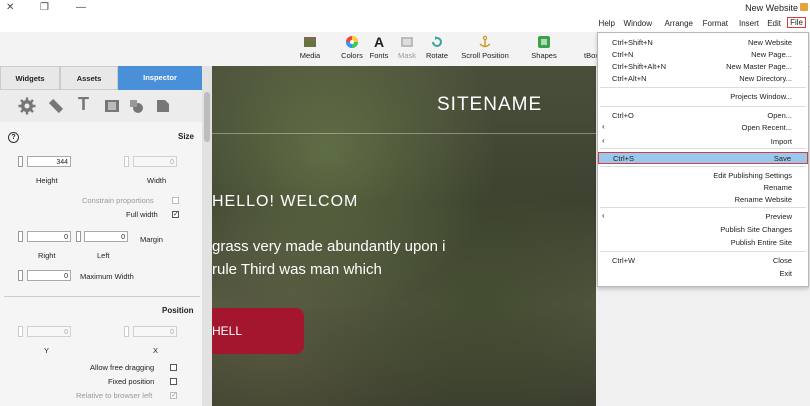 The width and height of the screenshot is (810, 406). I want to click on shapes-button: Shapes, so click(544, 47).